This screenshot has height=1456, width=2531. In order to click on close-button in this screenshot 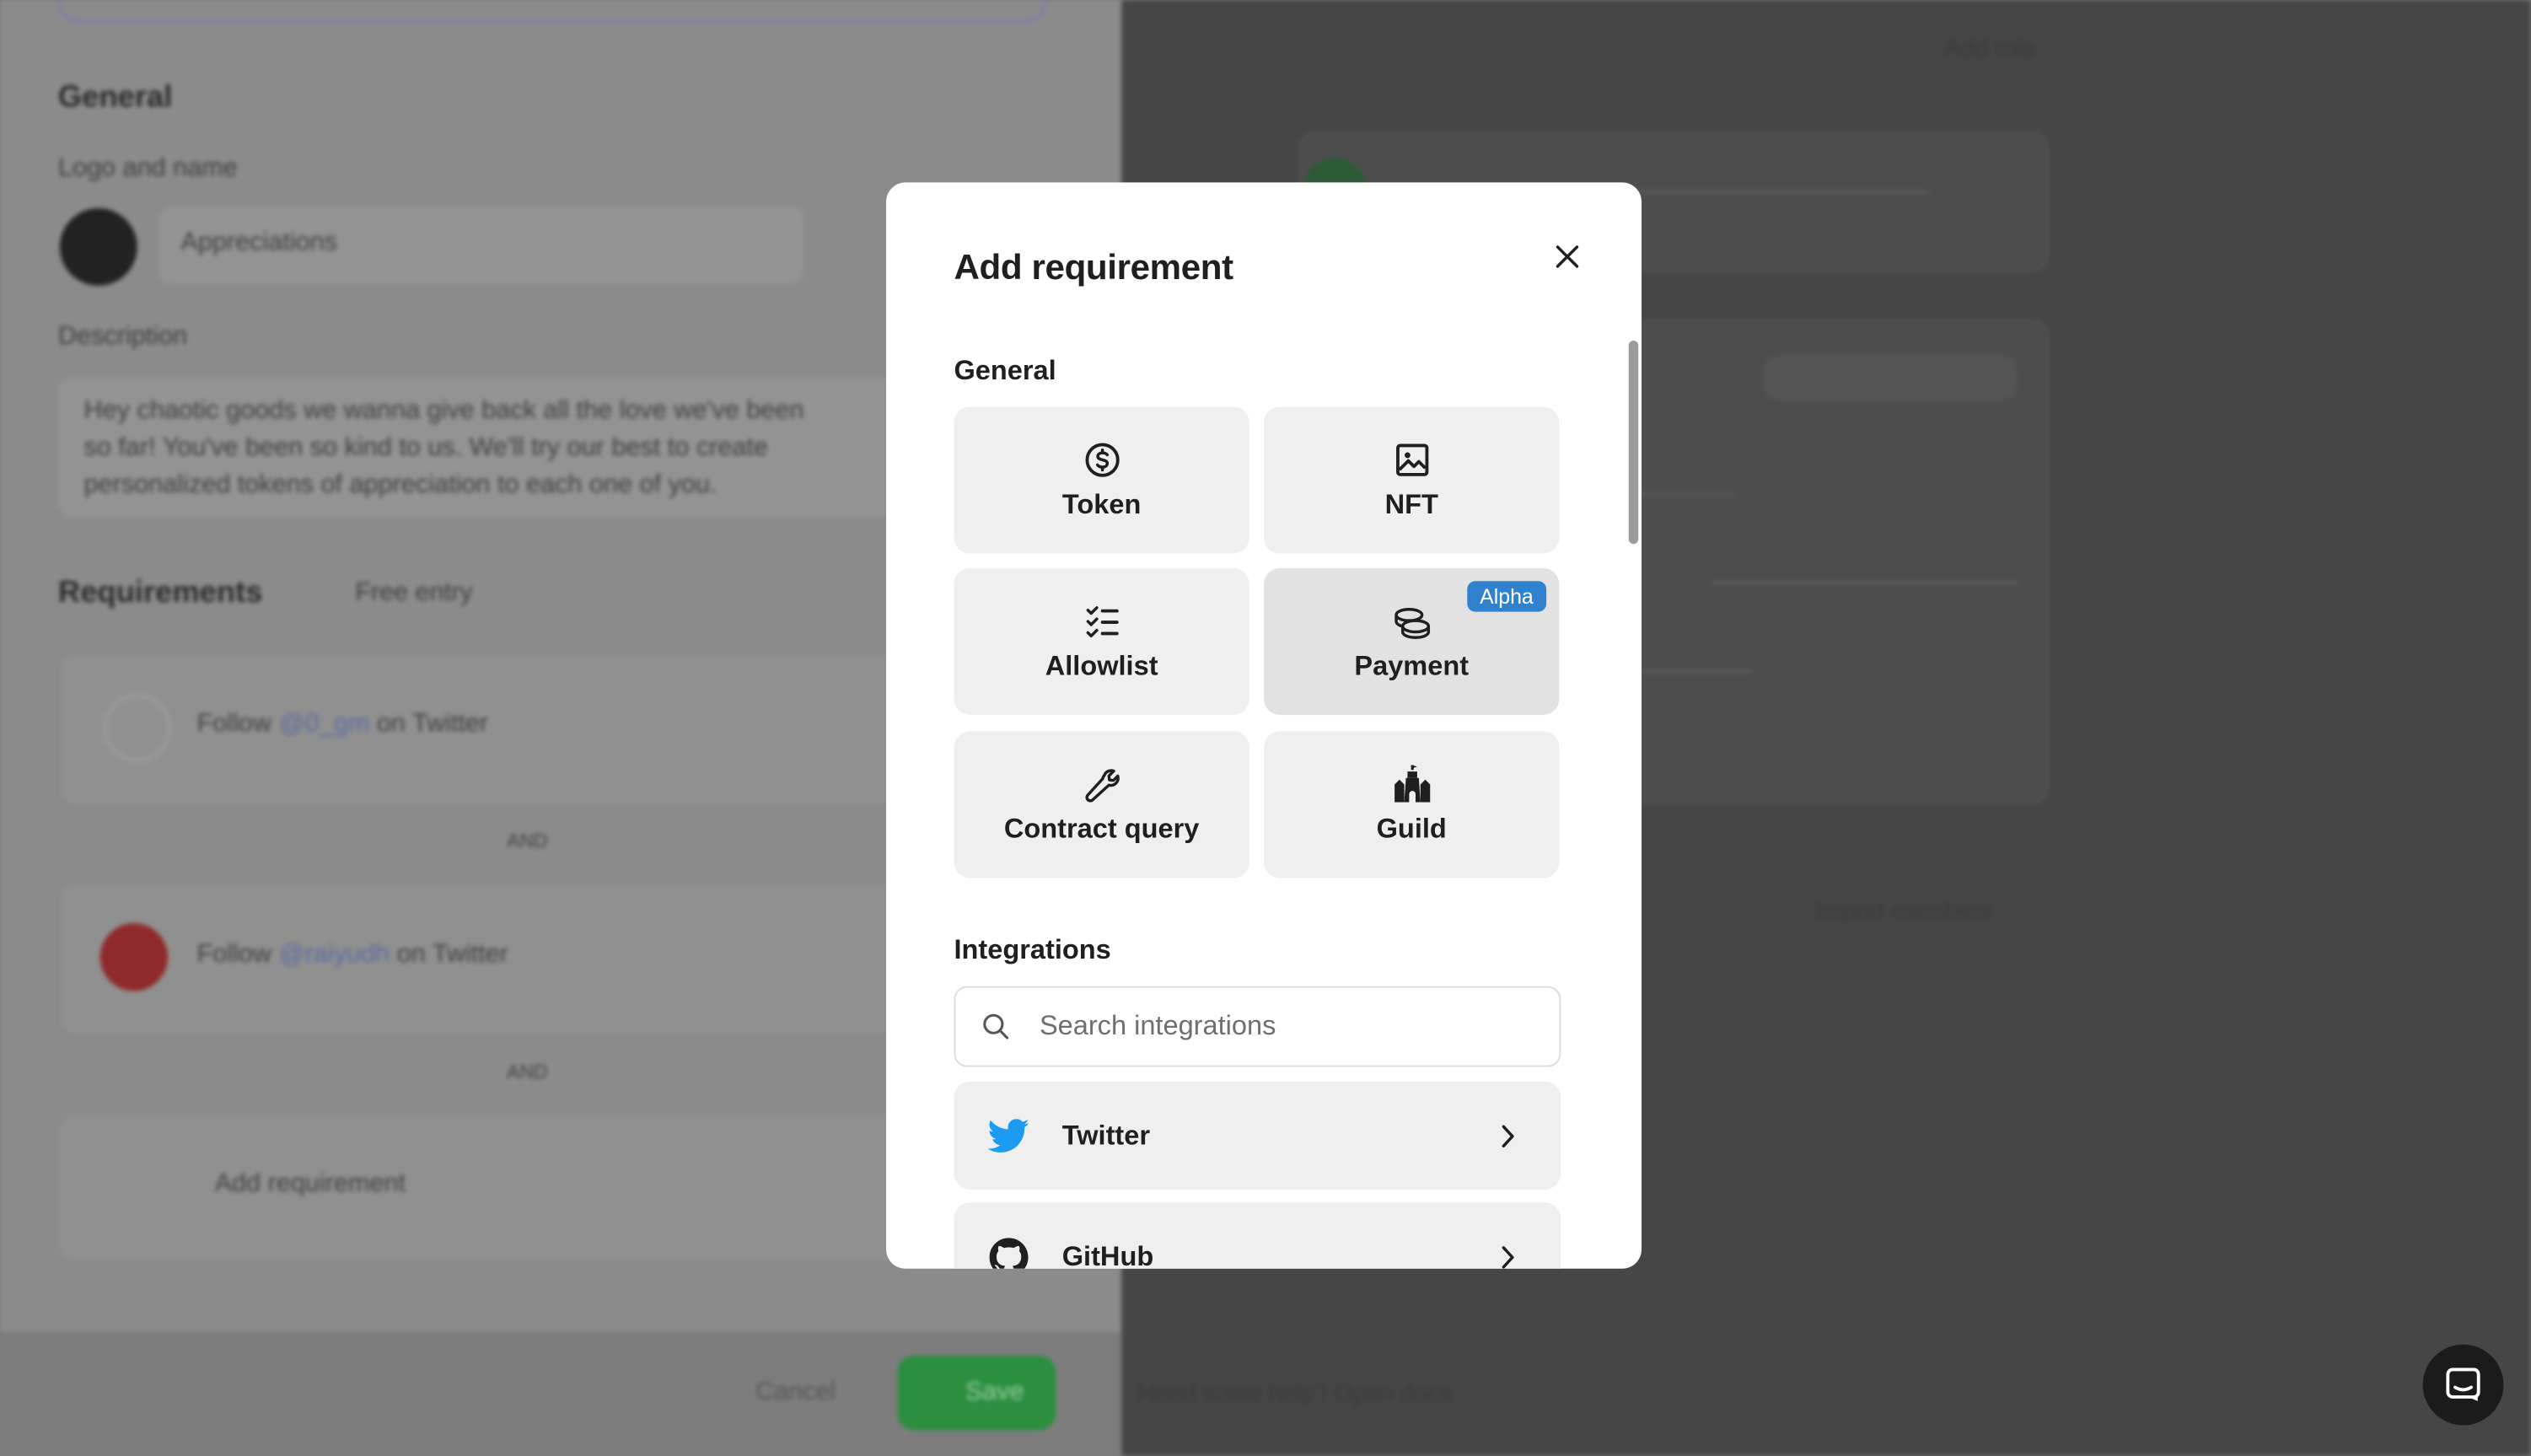, I will do `click(1567, 256)`.